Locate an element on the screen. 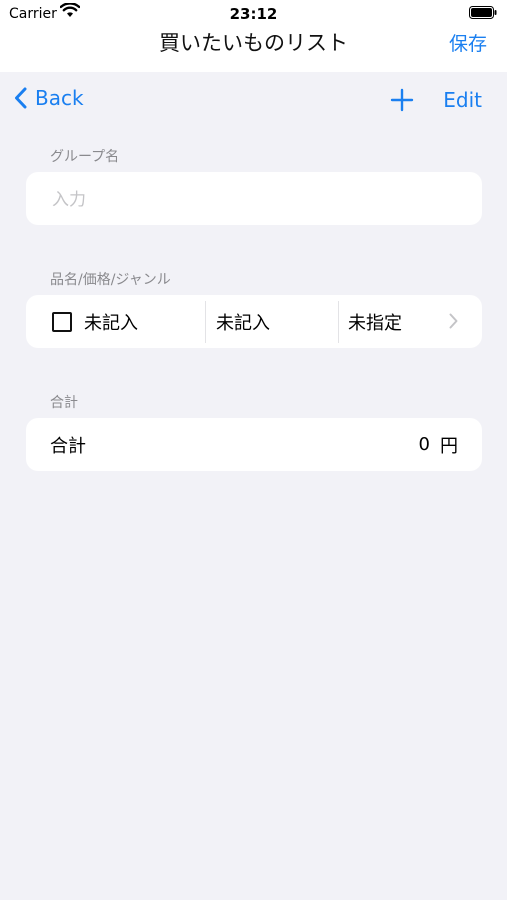 This screenshot has height=900, width=507. top-bar: Carrier 23:12 買いたいものリスト 保存 is located at coordinates (253, 36).